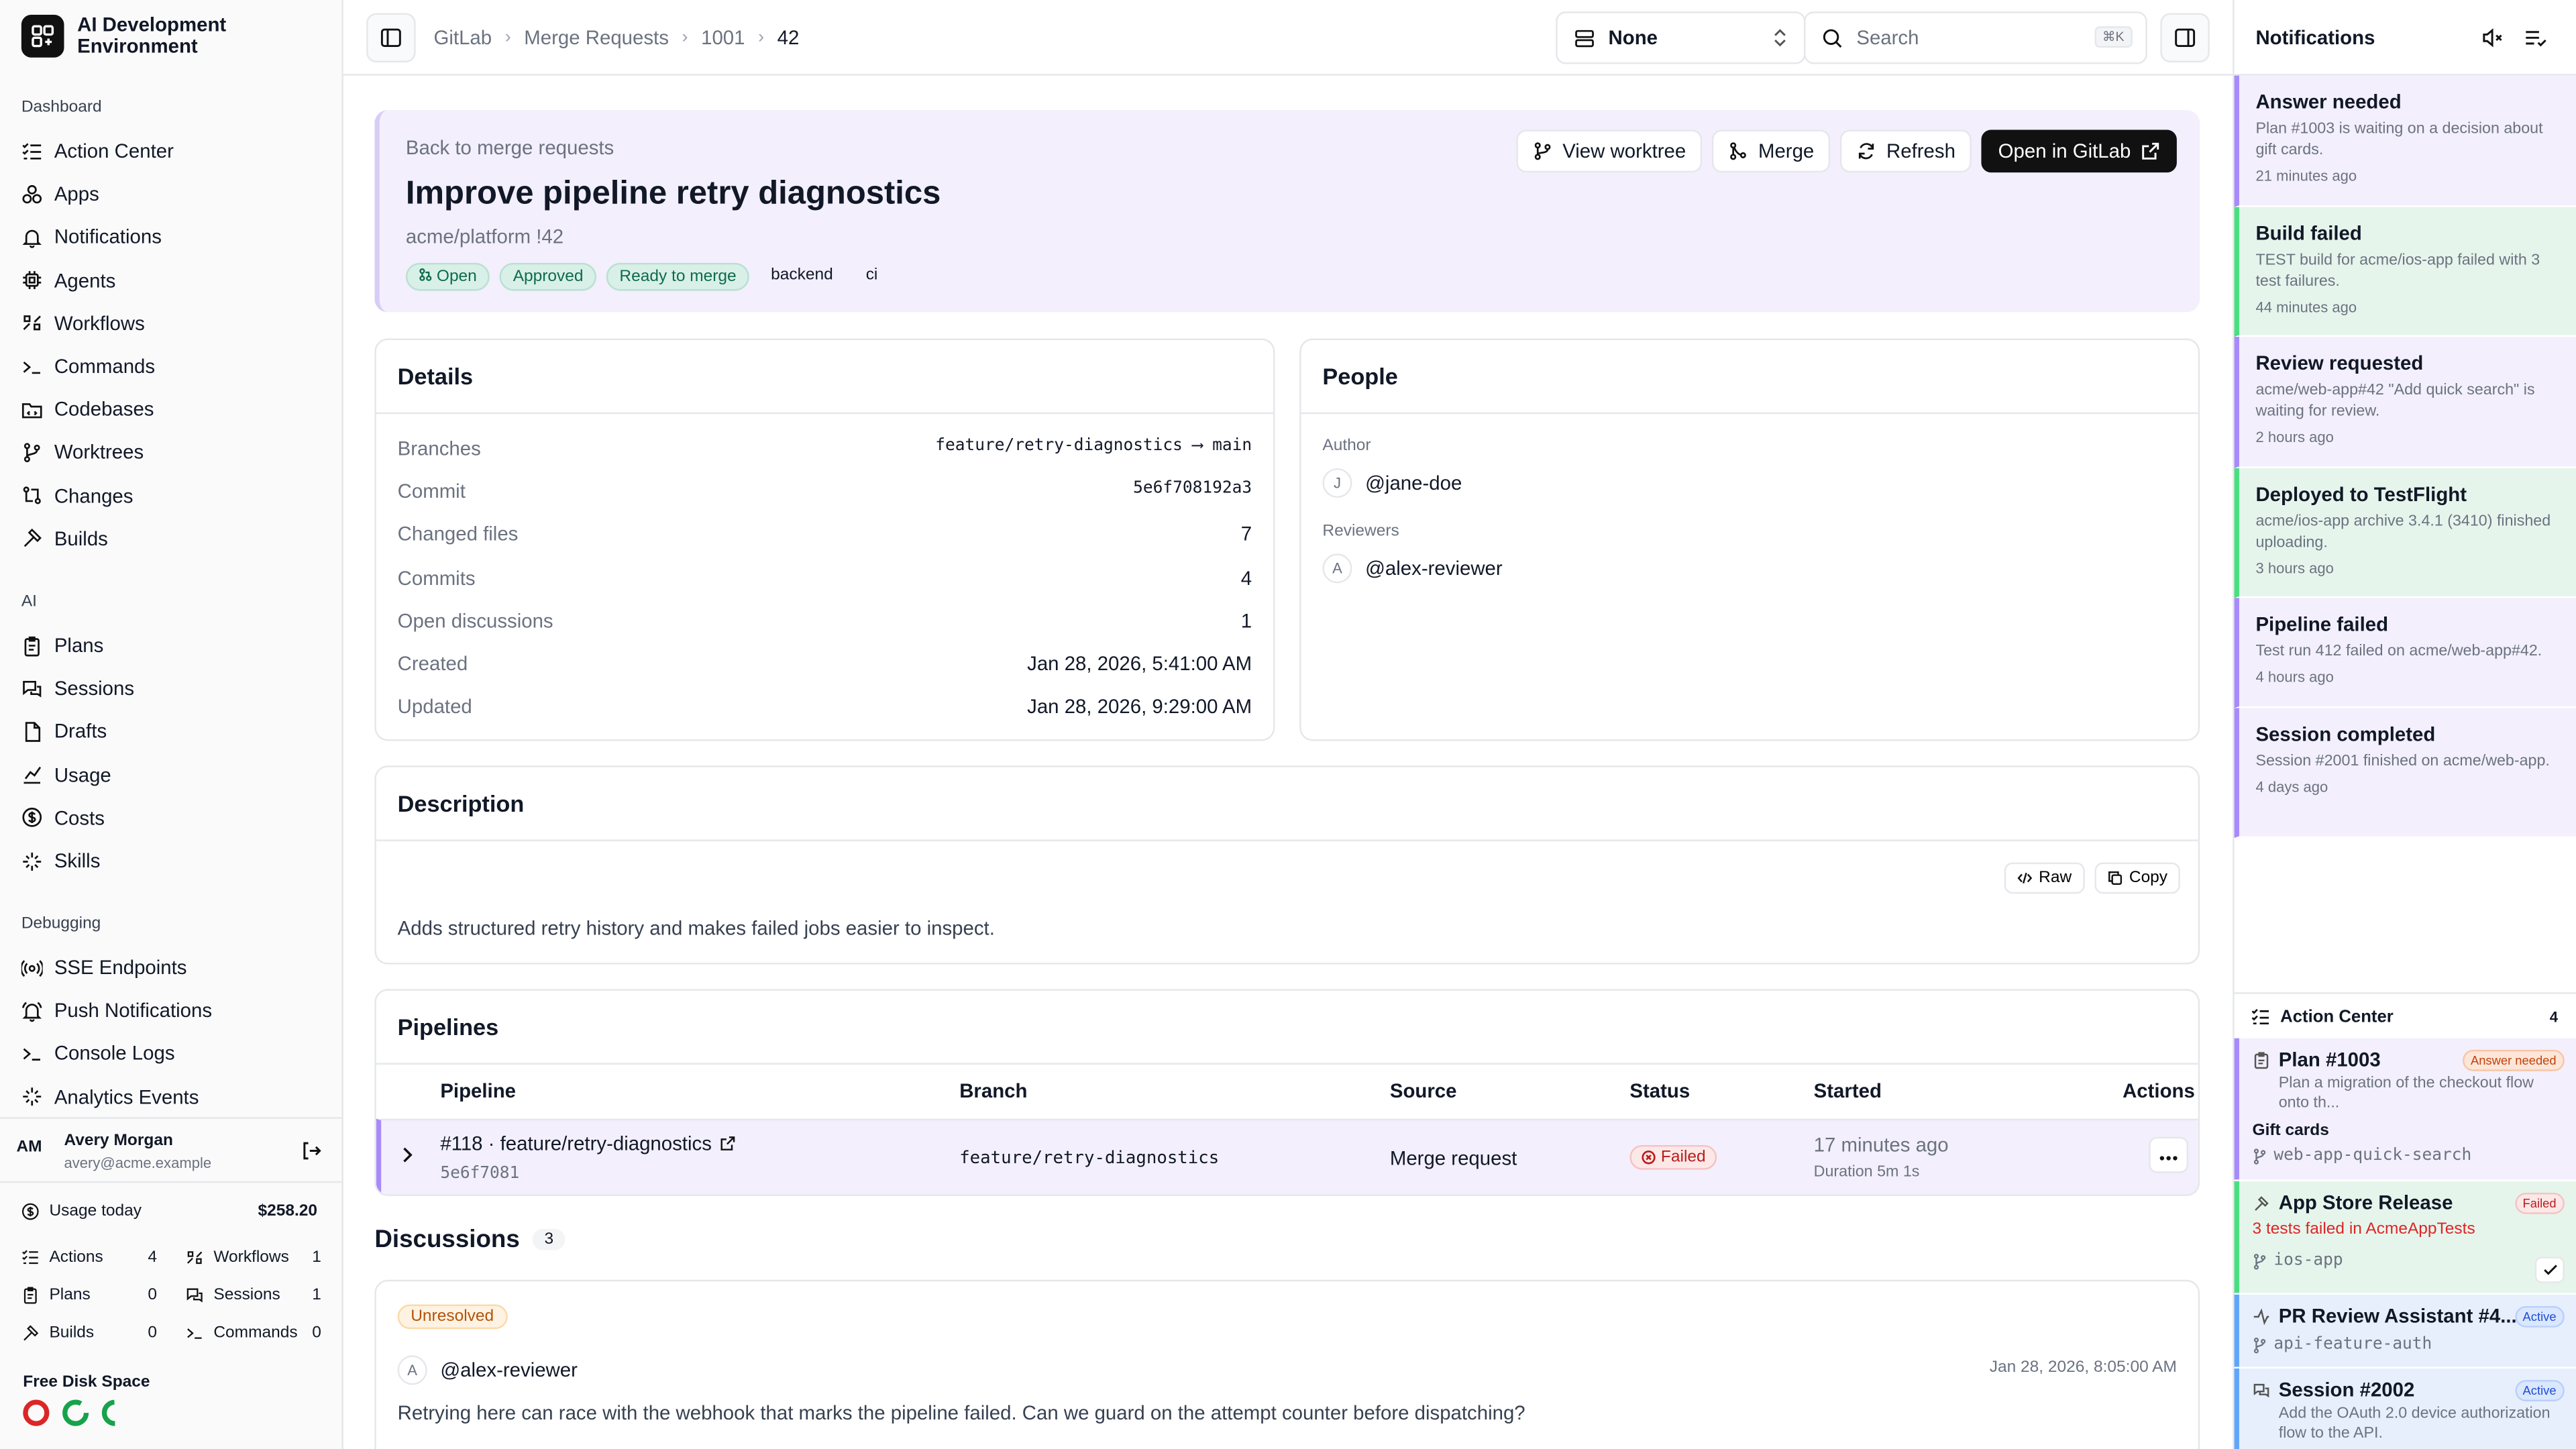 The image size is (2576, 1449). I want to click on mute-icon, so click(2492, 40).